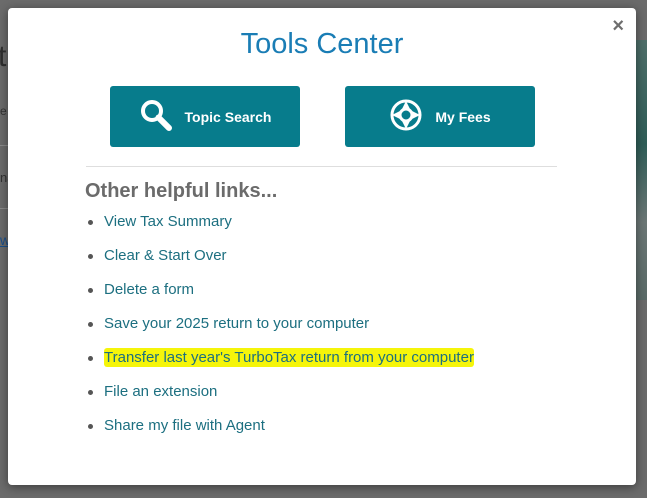  What do you see at coordinates (160, 391) in the screenshot?
I see `link-file-extension: File an extension` at bounding box center [160, 391].